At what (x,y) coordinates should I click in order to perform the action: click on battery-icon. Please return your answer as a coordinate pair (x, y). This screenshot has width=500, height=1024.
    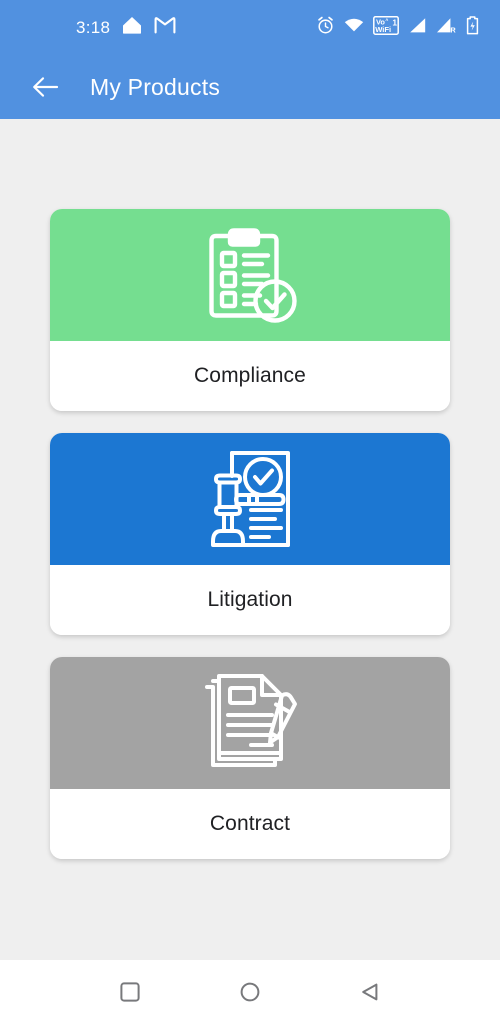
    Looking at the image, I should click on (472, 27).